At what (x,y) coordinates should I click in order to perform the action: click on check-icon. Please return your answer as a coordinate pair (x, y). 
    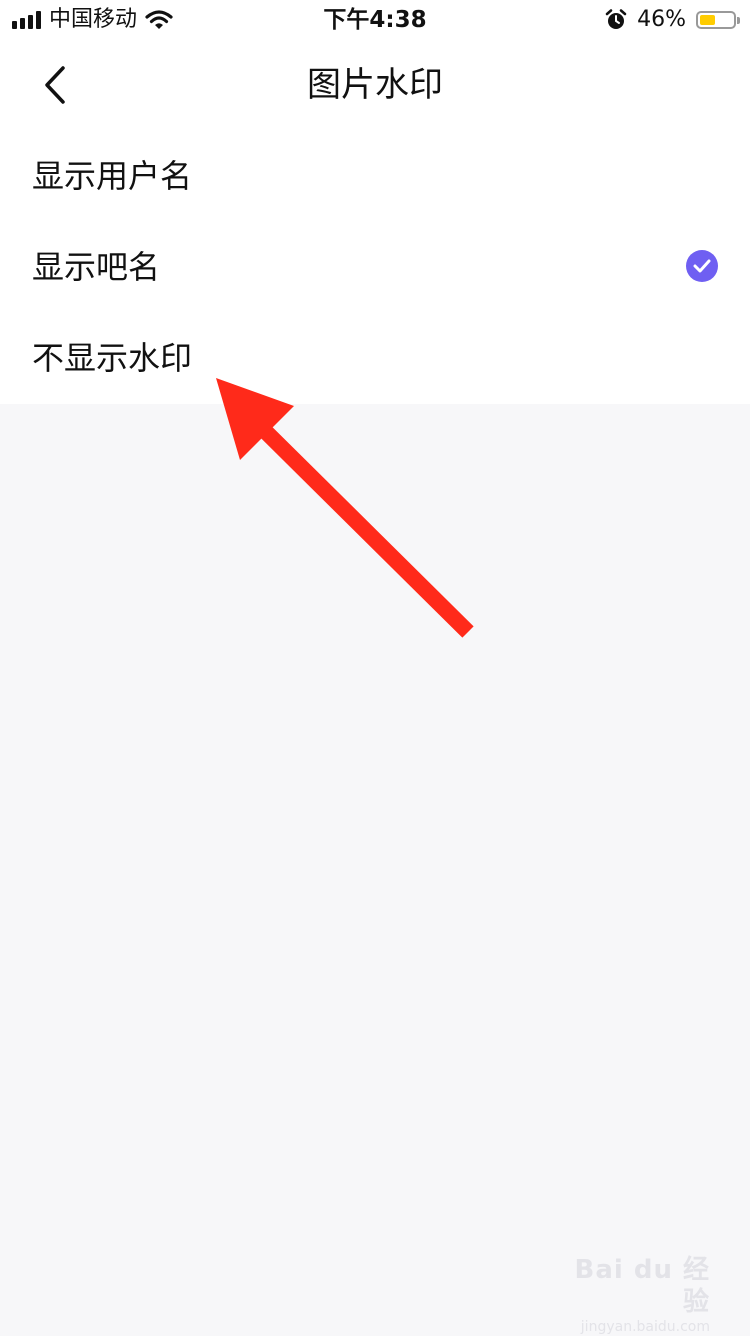
    Looking at the image, I should click on (702, 266).